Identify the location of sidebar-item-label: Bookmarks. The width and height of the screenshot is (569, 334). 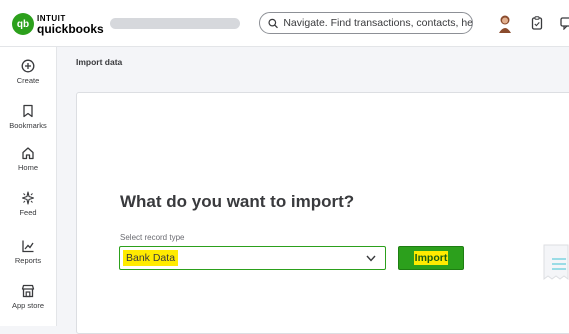
(28, 125).